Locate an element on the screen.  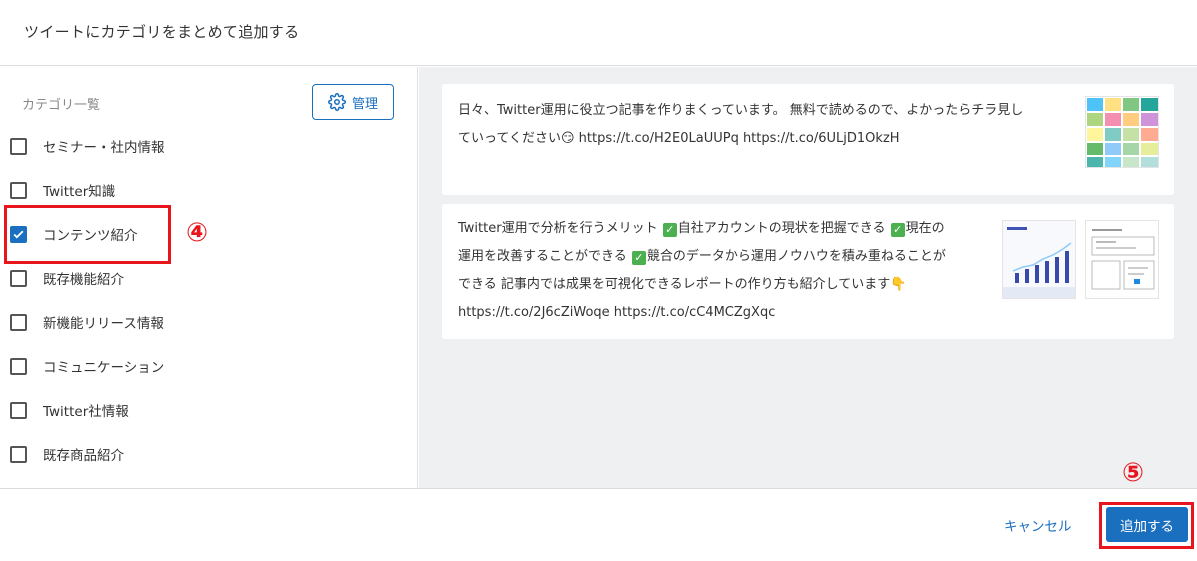
annotation-step5: ⑤ is located at coordinates (1133, 473).